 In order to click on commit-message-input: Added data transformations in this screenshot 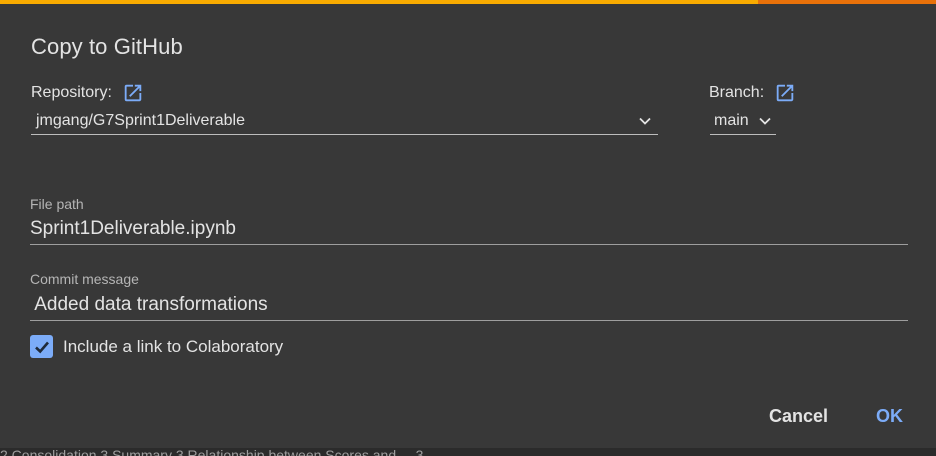, I will do `click(469, 307)`.